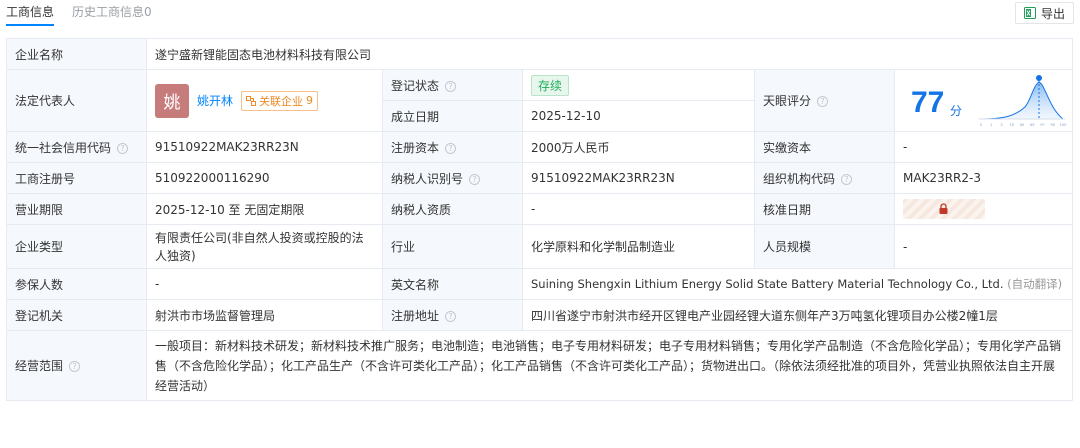 This screenshot has height=448, width=1080. Describe the element at coordinates (981, 124) in the screenshot. I see `score-tick-label: 0` at that location.